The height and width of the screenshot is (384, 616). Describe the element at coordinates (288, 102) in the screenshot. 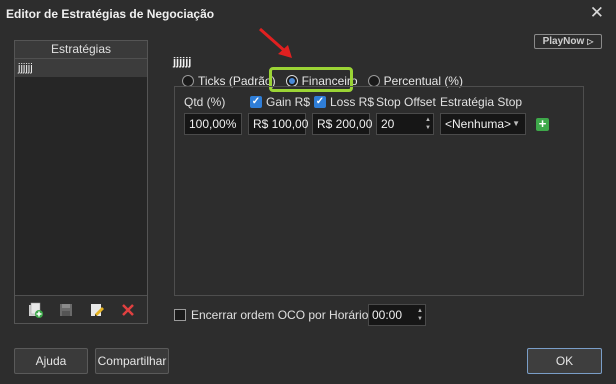

I see `gain-label: Gain R$` at that location.